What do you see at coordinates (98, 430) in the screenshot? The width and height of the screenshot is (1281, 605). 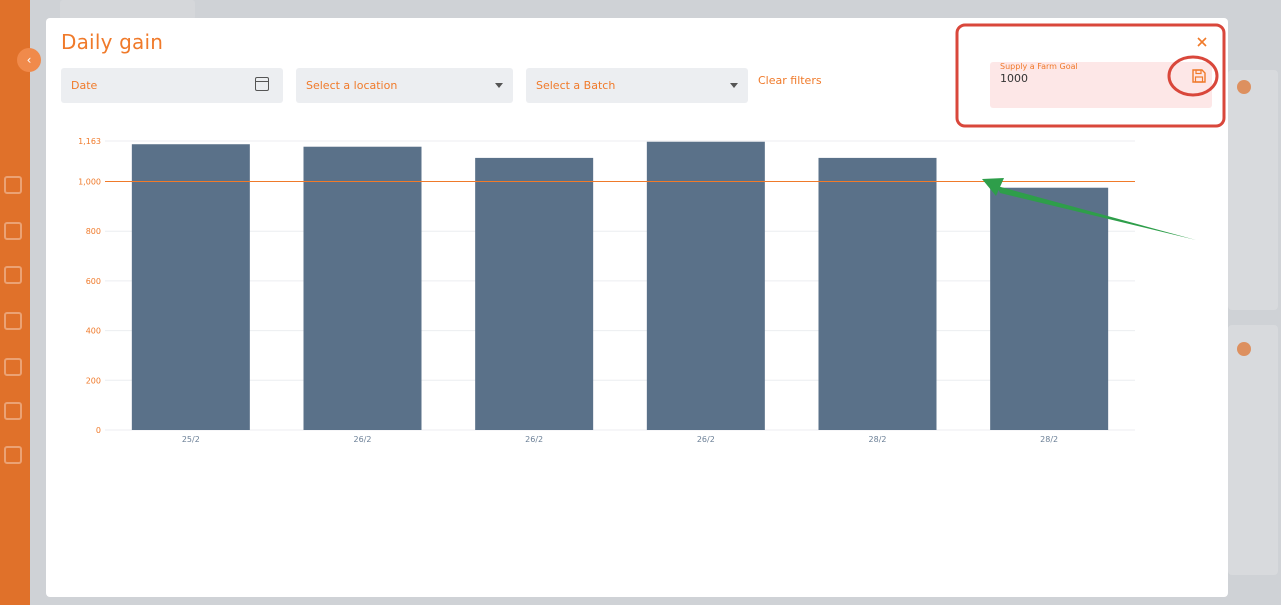 I see `y-tick-label: 0` at bounding box center [98, 430].